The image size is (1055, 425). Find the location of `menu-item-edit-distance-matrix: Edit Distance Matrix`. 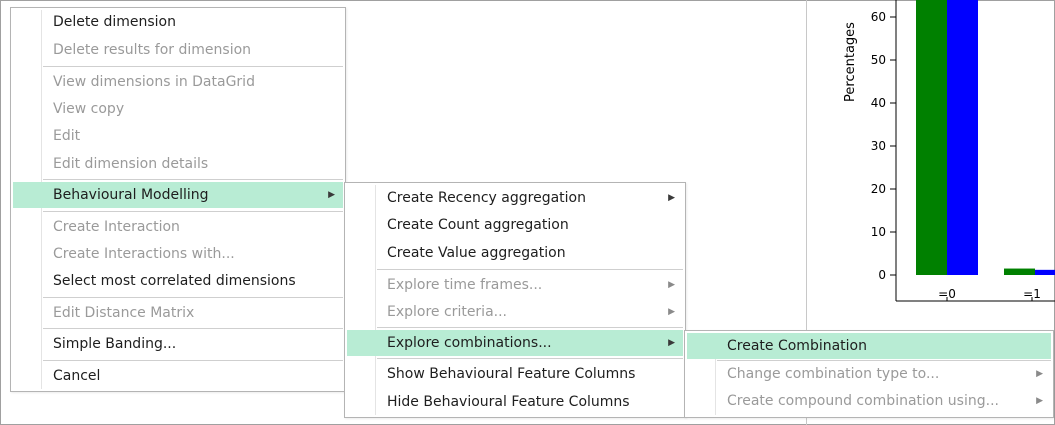

menu-item-edit-distance-matrix: Edit Distance Matrix is located at coordinates (178, 313).